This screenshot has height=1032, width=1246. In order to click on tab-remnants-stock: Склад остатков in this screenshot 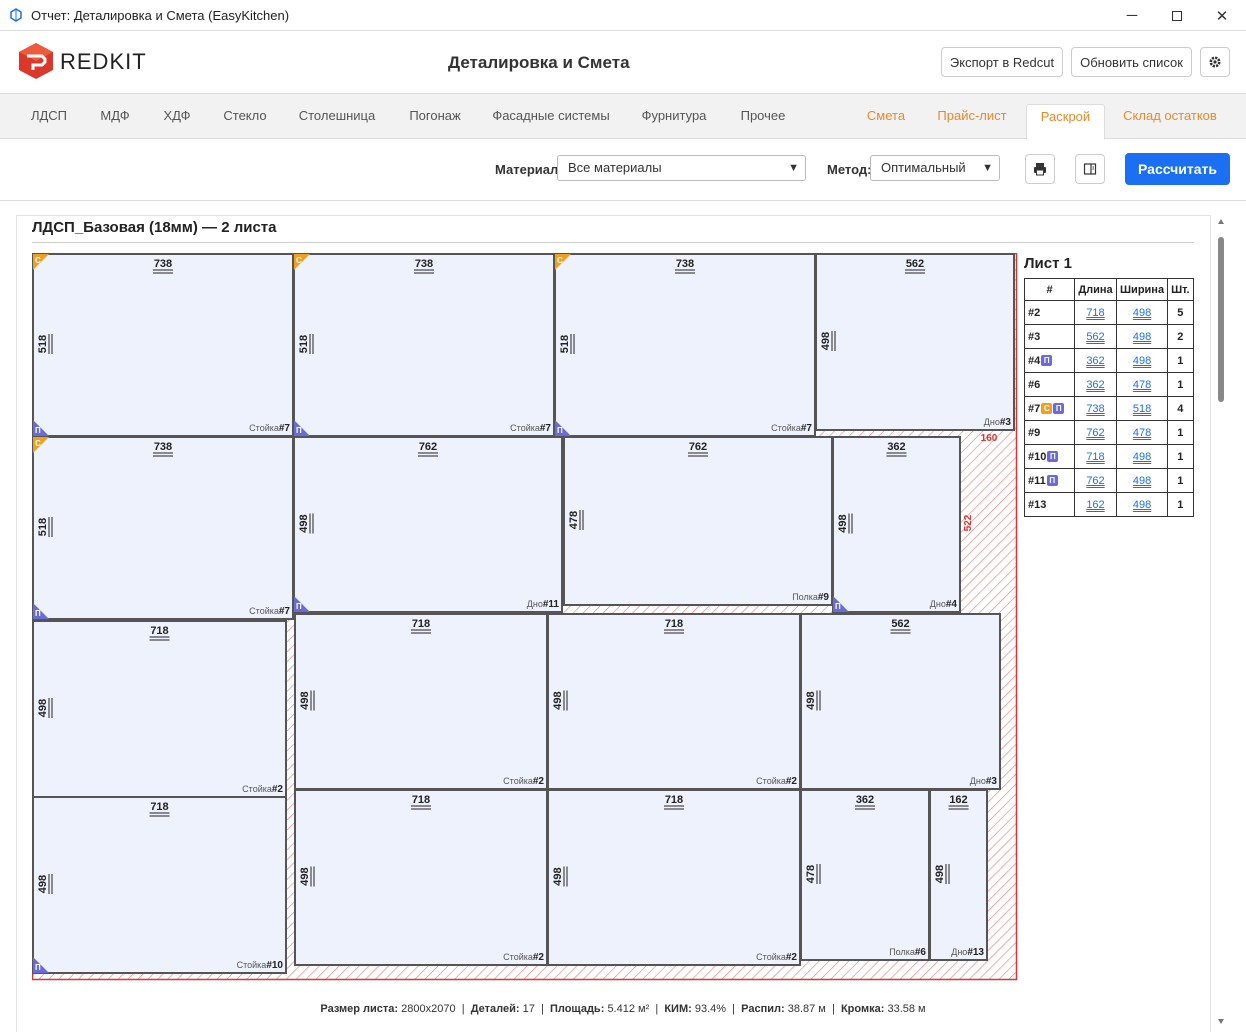, I will do `click(1170, 116)`.